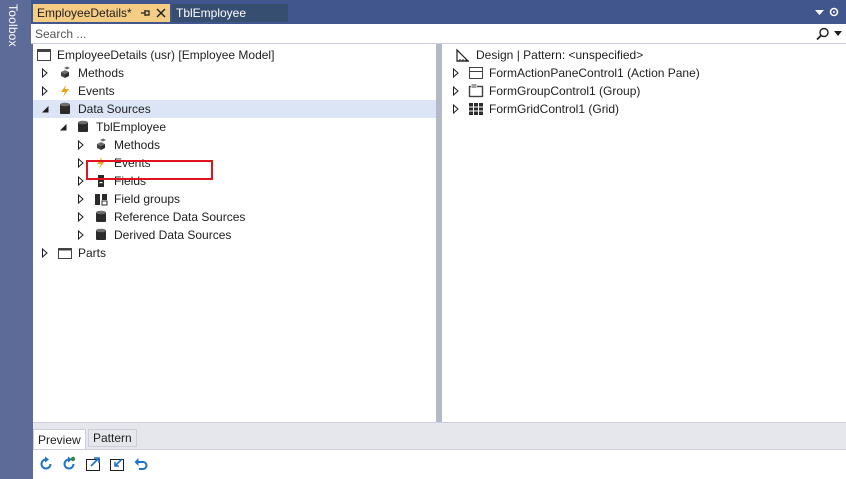 The image size is (846, 479). I want to click on action-pane-icon, so click(476, 73).